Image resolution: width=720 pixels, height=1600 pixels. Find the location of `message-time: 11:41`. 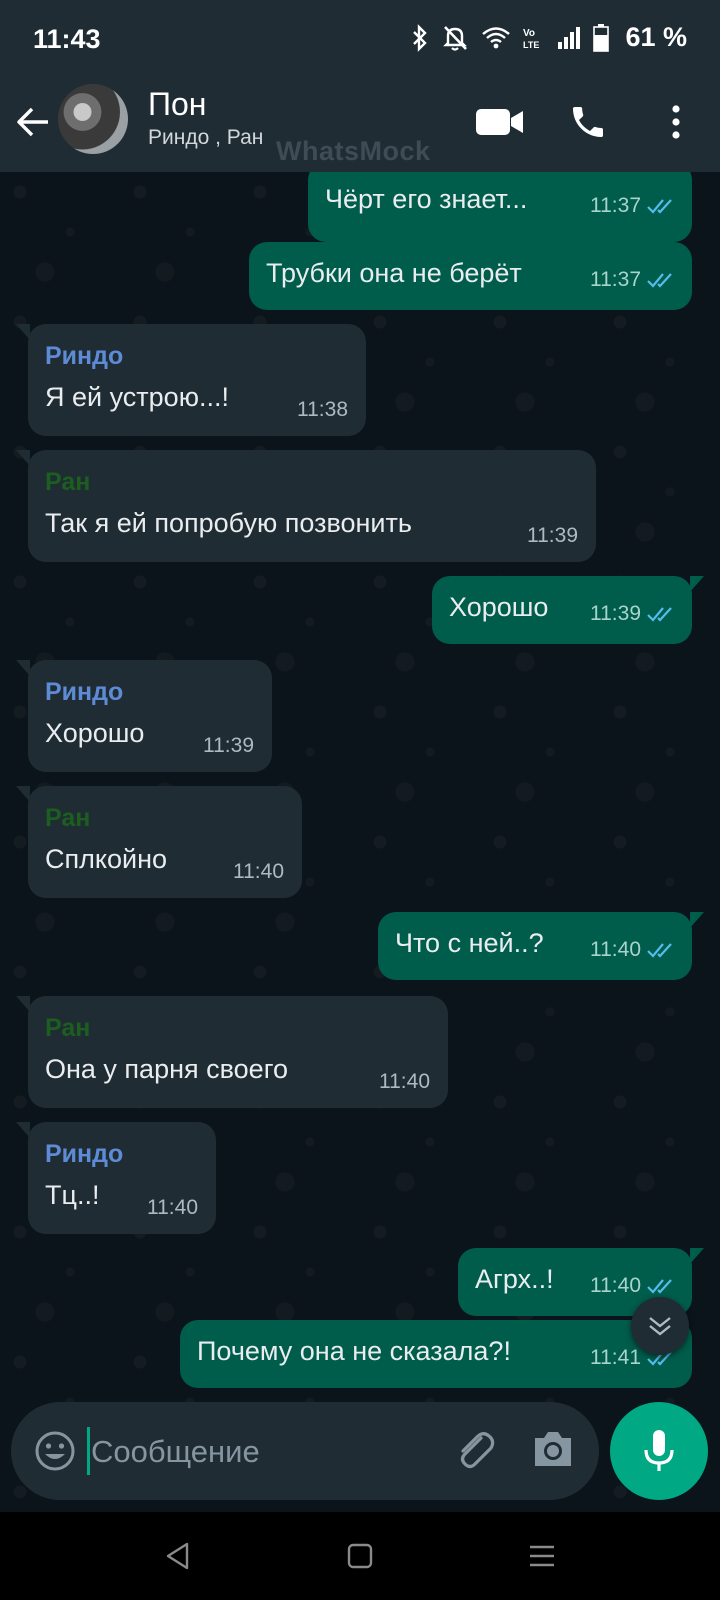

message-time: 11:41 is located at coordinates (615, 1357).